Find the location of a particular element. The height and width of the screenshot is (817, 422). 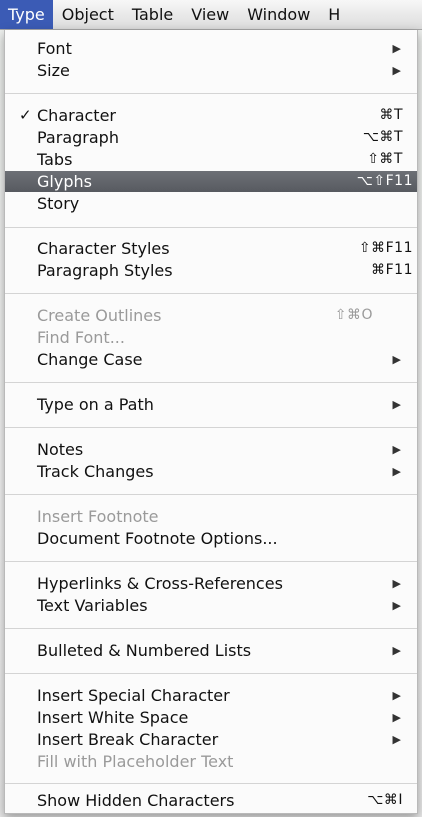

menubar-help: H is located at coordinates (334, 14).